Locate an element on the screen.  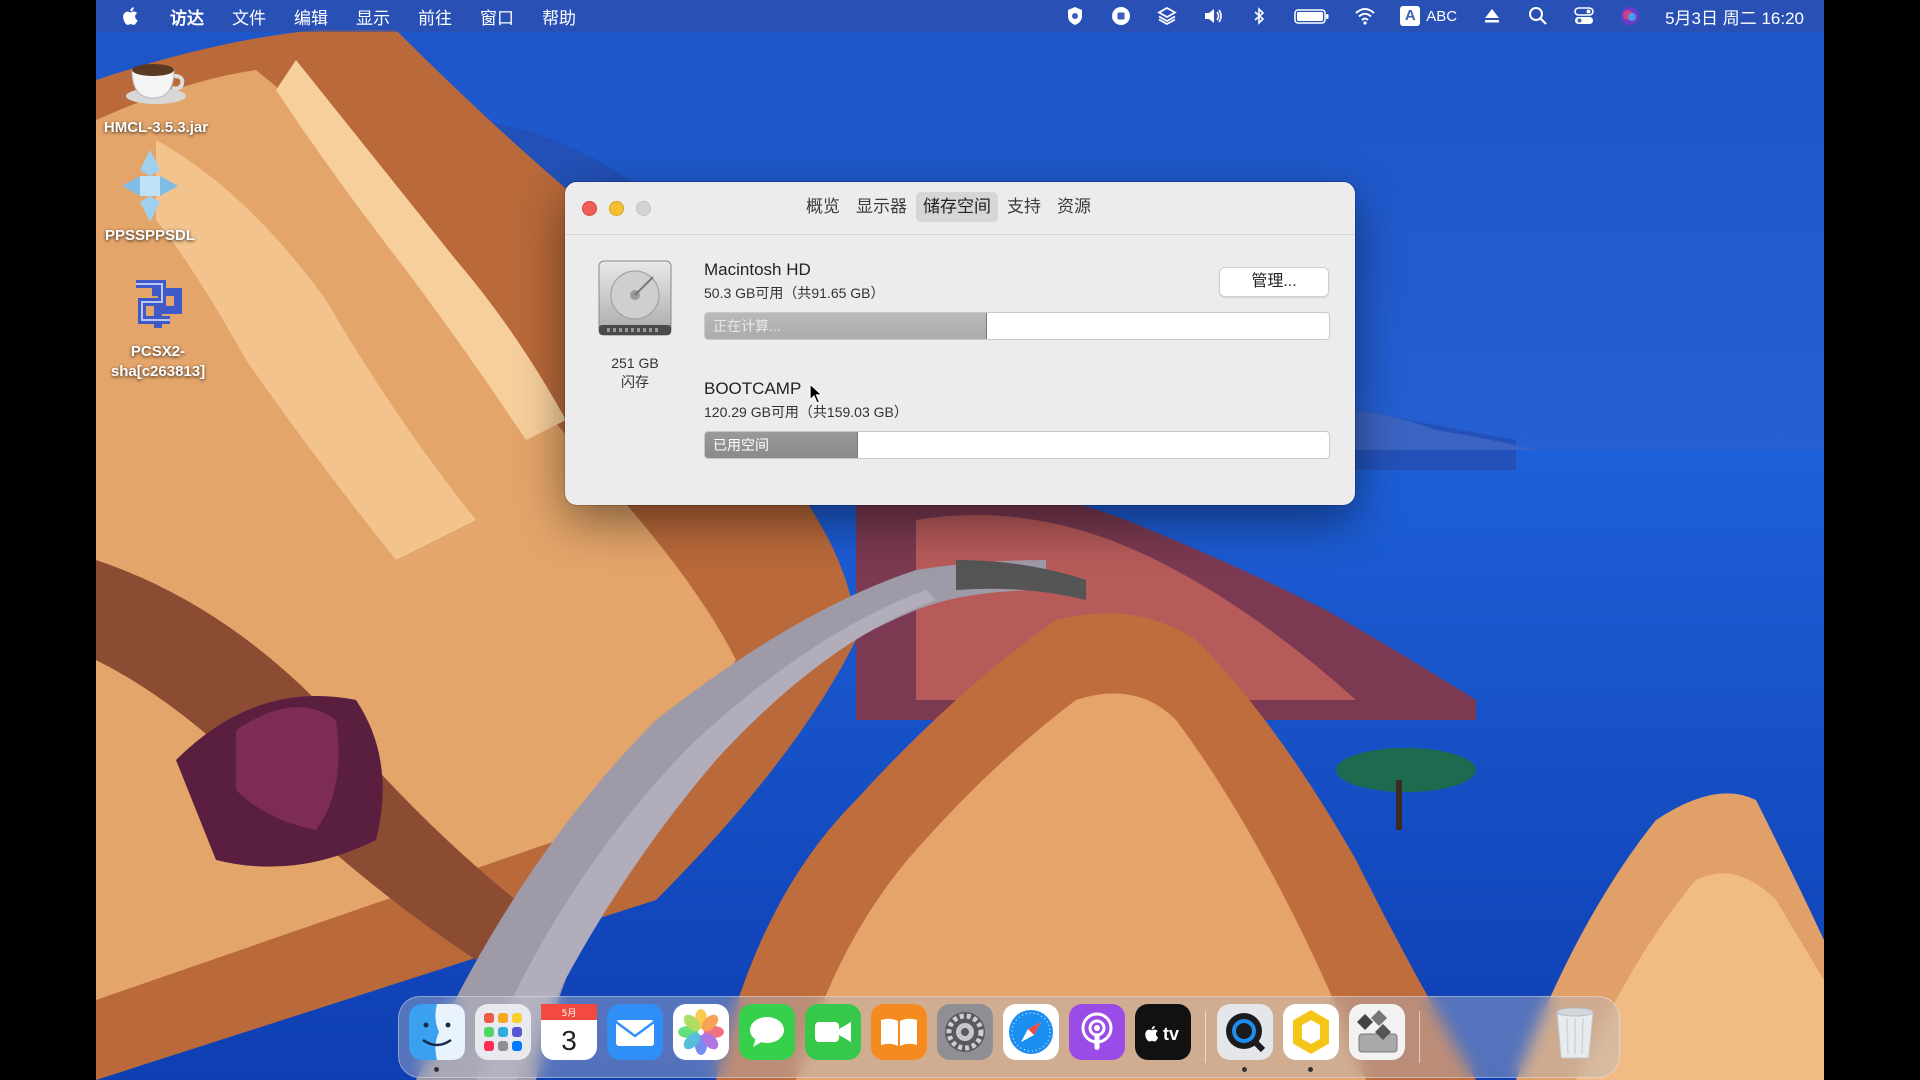
mouse-cursor-icon is located at coordinates (816, 393).